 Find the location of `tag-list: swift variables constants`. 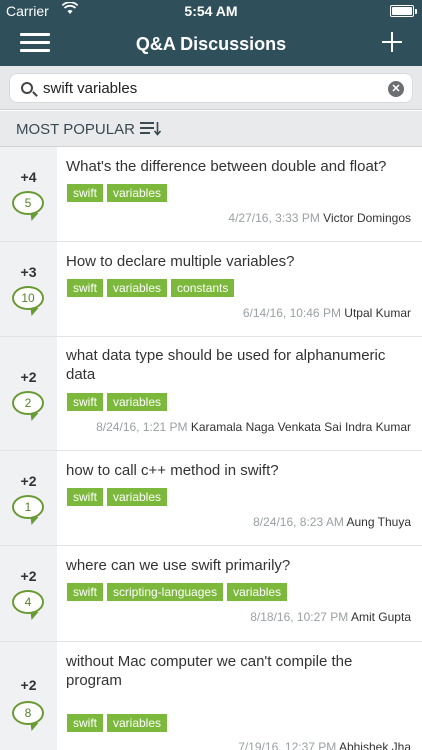

tag-list: swift variables constants is located at coordinates (151, 288).